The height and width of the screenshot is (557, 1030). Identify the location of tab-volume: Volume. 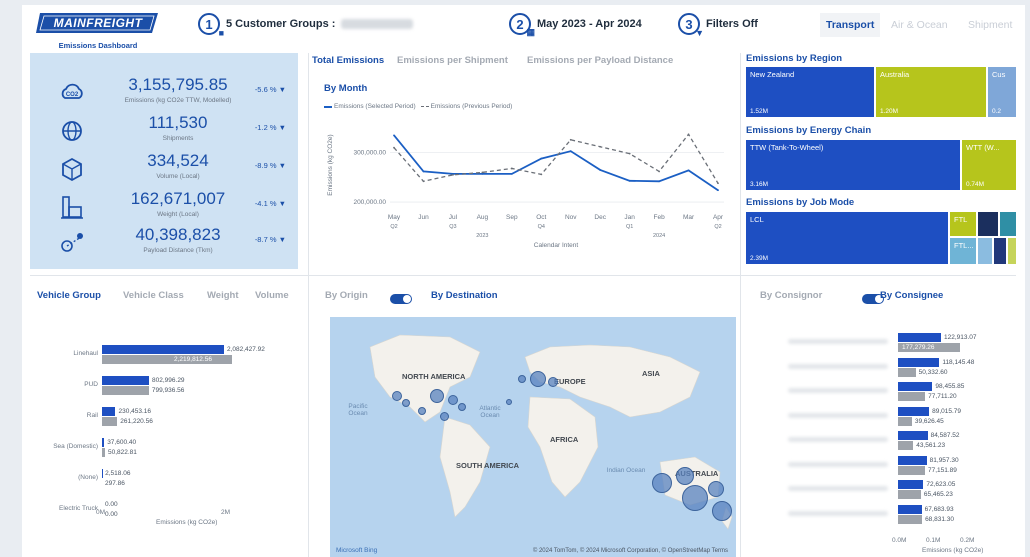
(272, 295).